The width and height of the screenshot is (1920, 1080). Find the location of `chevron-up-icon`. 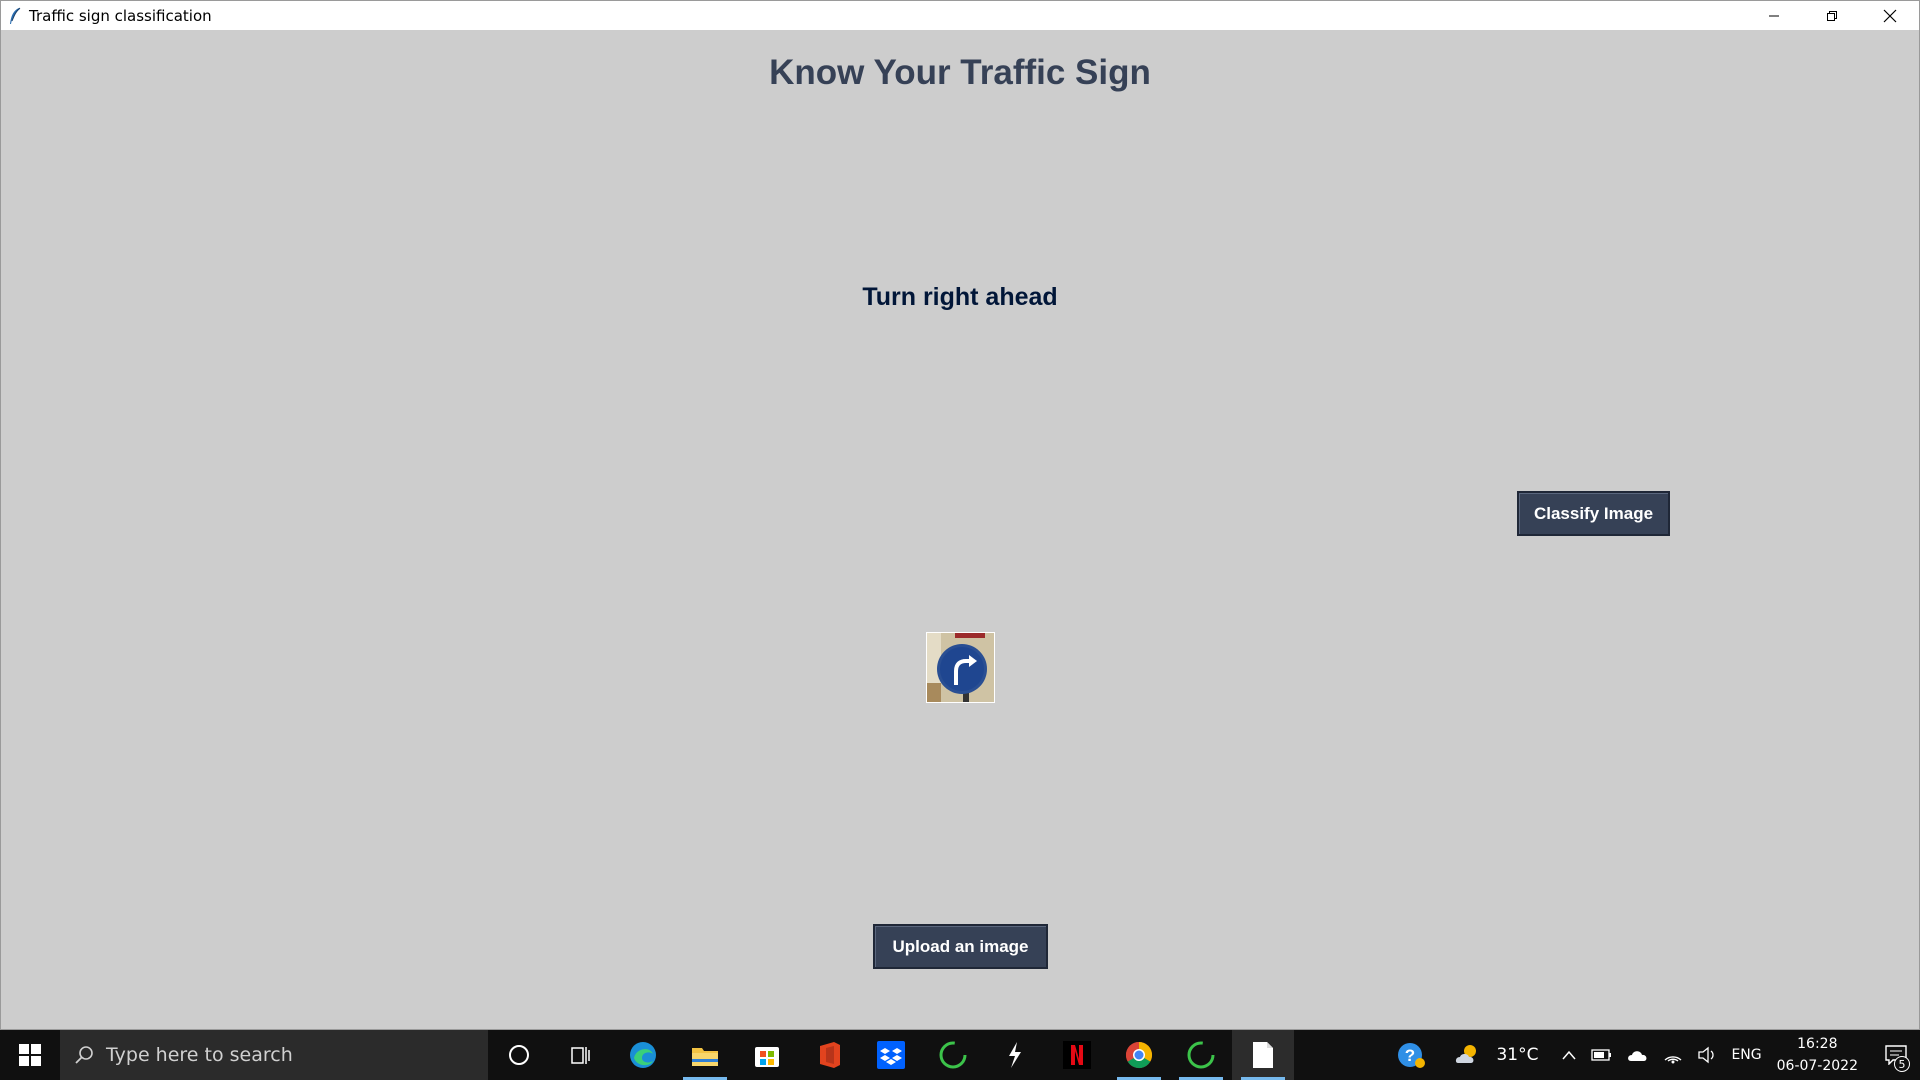

chevron-up-icon is located at coordinates (1569, 1055).